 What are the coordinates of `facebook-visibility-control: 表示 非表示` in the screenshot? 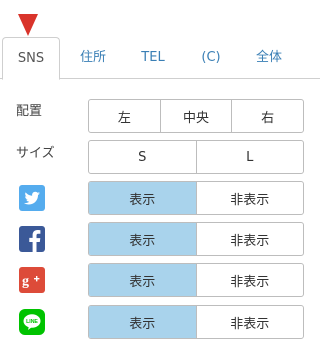 It's located at (196, 239).